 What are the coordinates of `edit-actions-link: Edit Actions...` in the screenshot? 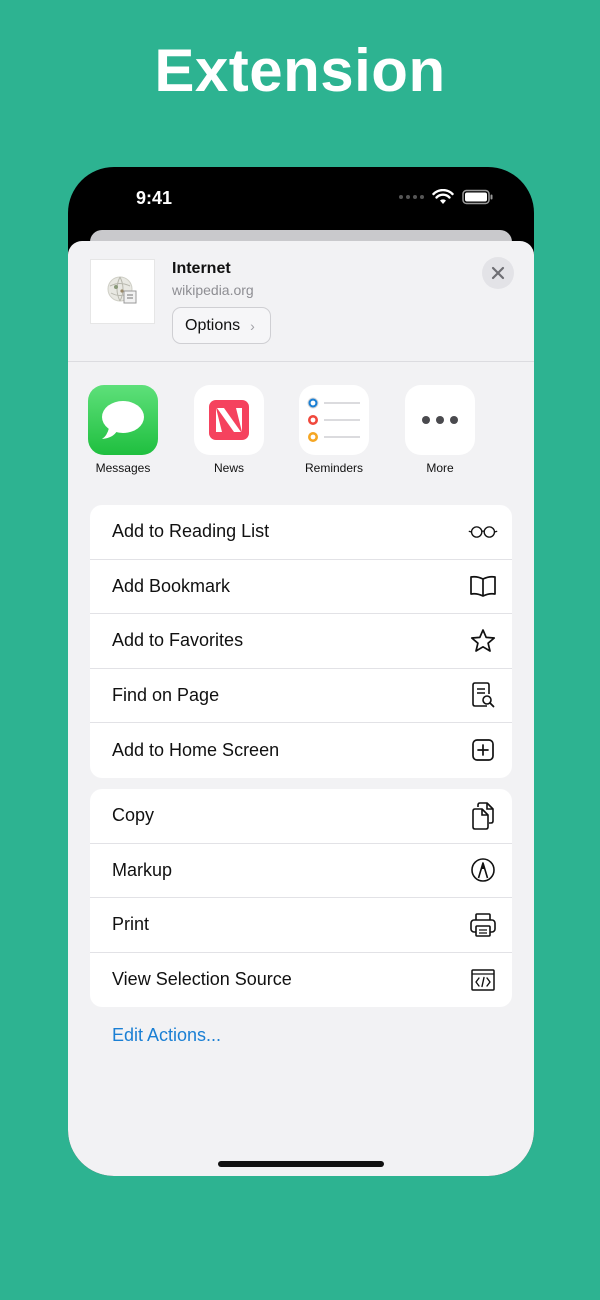 It's located at (166, 1035).